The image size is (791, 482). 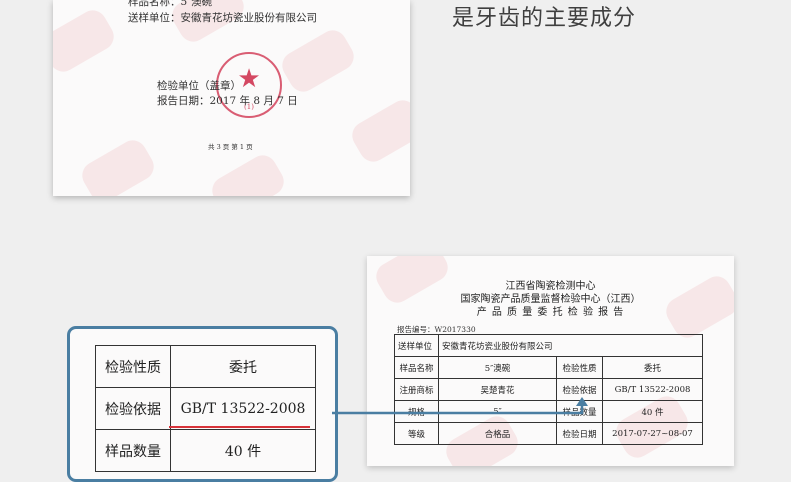 I want to click on table-cell-label: 送样单位, so click(x=416, y=345).